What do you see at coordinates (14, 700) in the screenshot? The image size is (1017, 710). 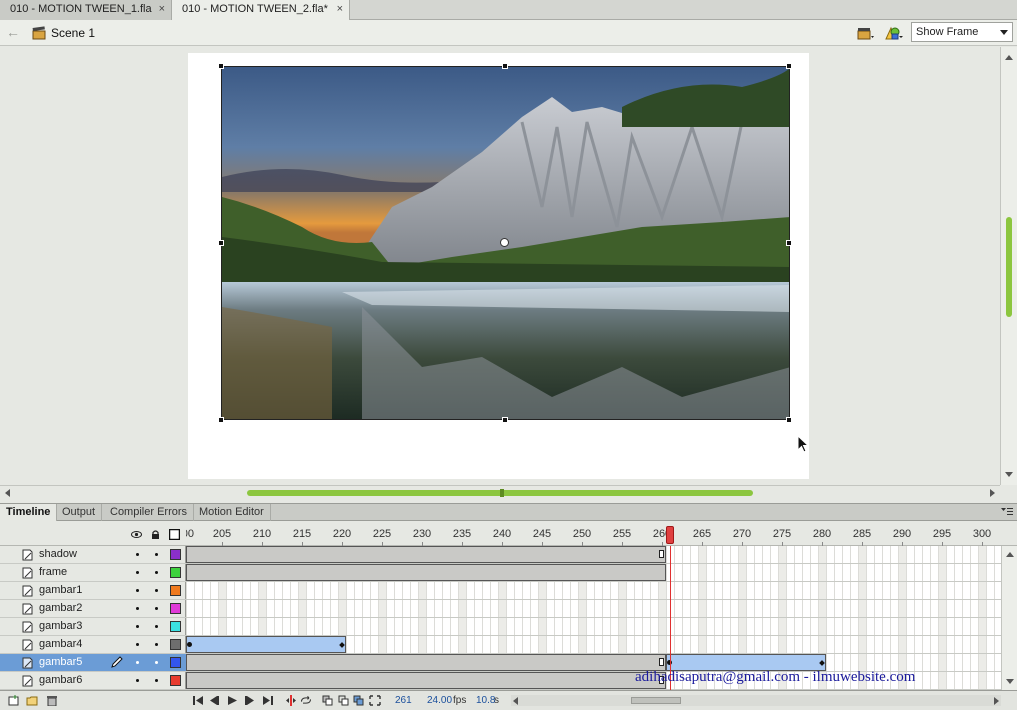 I see `new-layer-icon` at bounding box center [14, 700].